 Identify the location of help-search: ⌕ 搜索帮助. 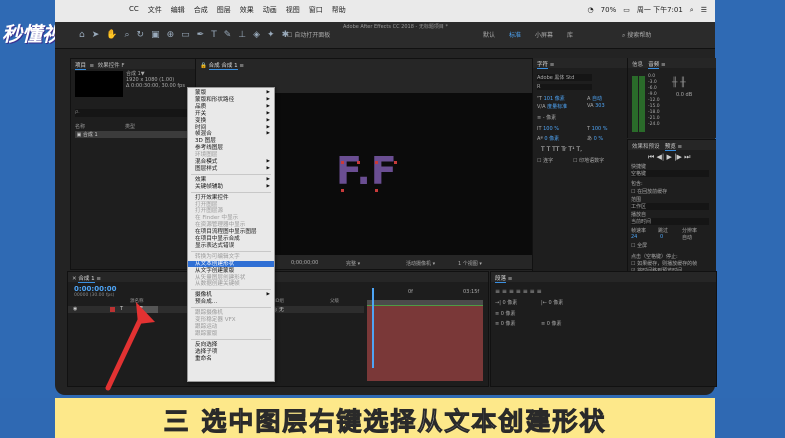
(636, 35).